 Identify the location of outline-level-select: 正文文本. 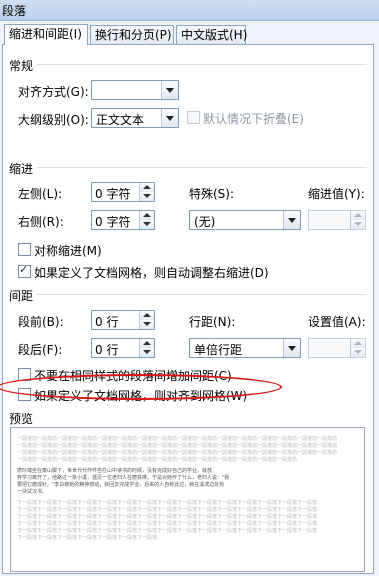
(135, 118).